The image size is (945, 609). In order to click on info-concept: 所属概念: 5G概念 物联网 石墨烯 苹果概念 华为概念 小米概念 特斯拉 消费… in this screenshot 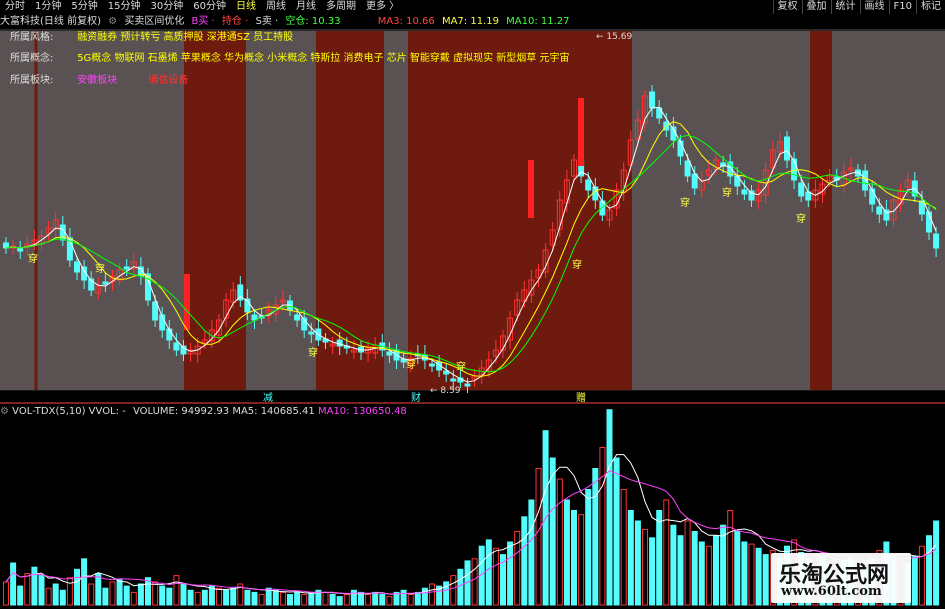, I will do `click(289, 59)`.